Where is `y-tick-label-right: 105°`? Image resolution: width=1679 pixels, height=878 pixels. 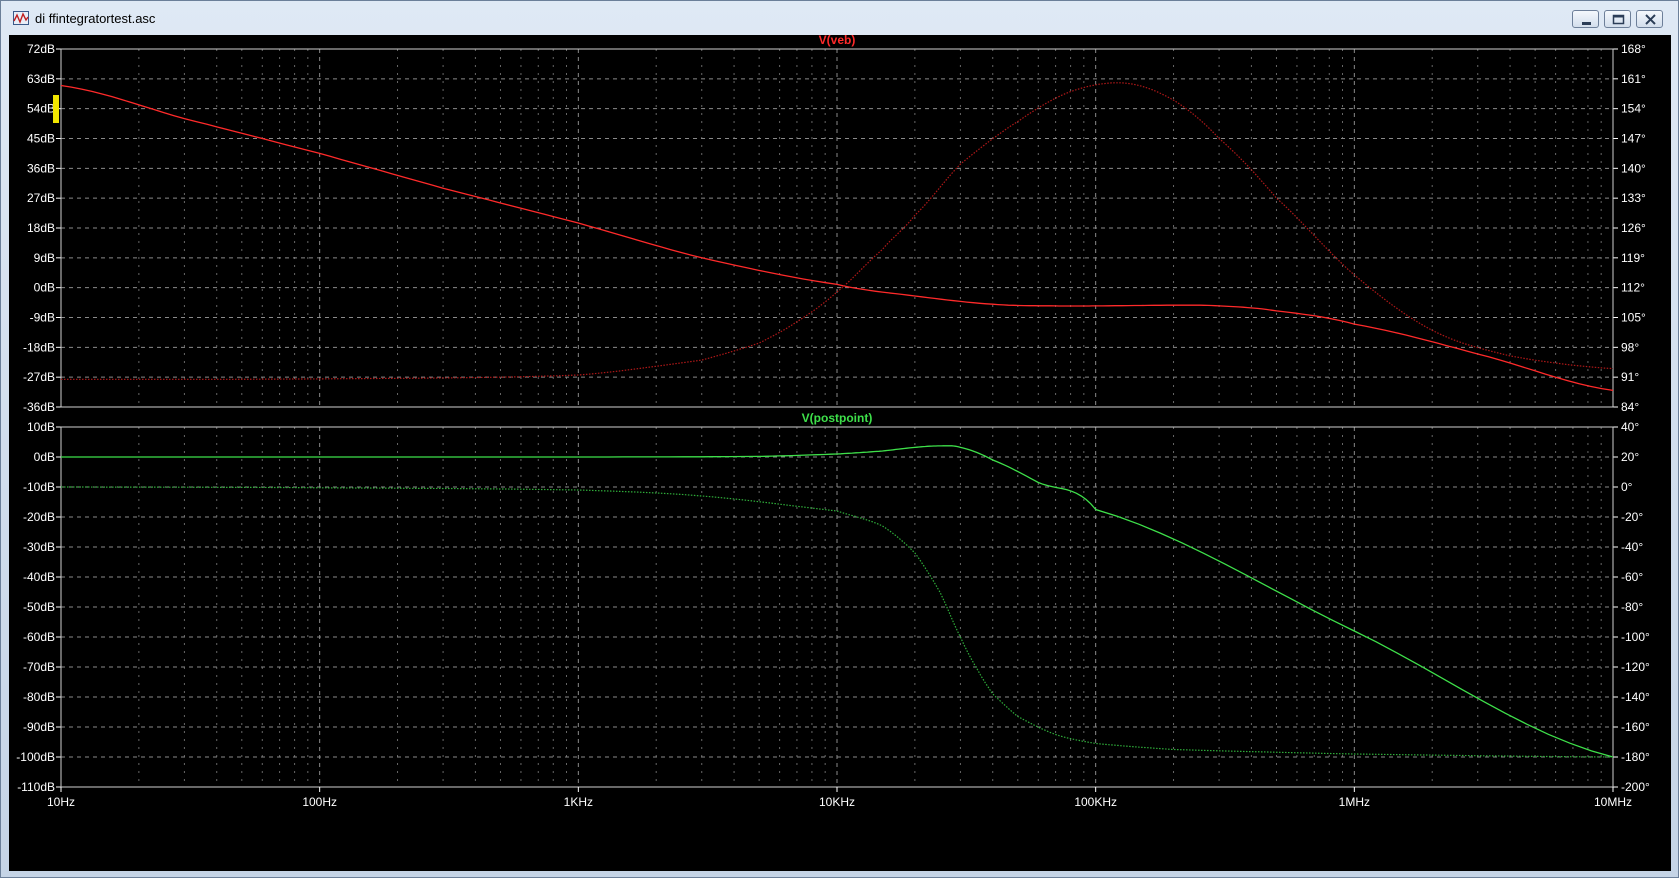 y-tick-label-right: 105° is located at coordinates (1633, 318).